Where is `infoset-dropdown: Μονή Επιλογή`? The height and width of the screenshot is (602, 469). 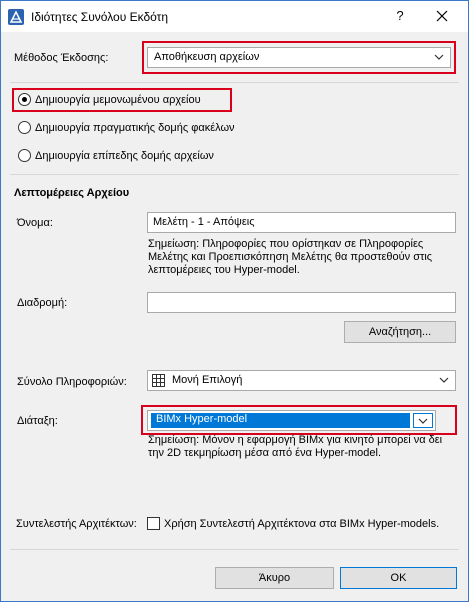 infoset-dropdown: Μονή Επιλογή is located at coordinates (301, 380).